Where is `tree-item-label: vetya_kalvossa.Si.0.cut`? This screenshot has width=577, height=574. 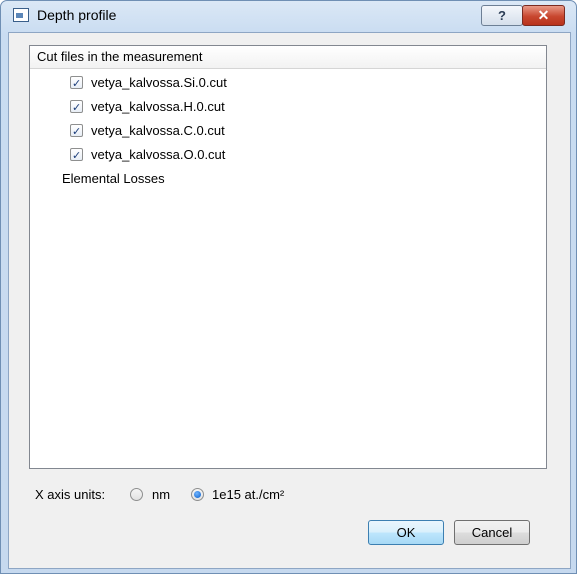 tree-item-label: vetya_kalvossa.Si.0.cut is located at coordinates (159, 82).